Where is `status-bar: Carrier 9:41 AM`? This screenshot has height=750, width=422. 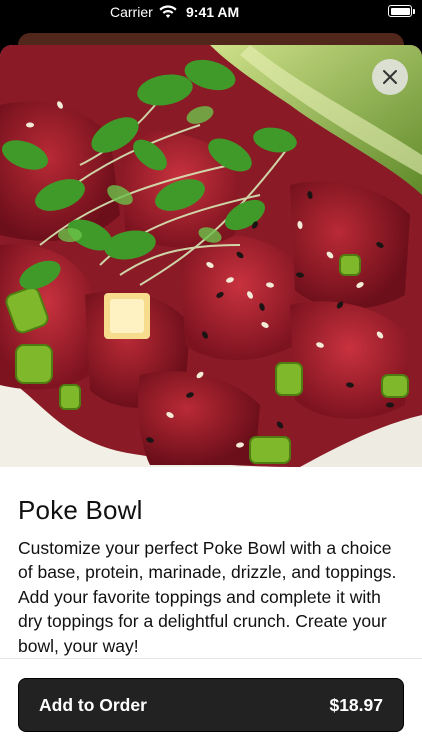 status-bar: Carrier 9:41 AM is located at coordinates (211, 12).